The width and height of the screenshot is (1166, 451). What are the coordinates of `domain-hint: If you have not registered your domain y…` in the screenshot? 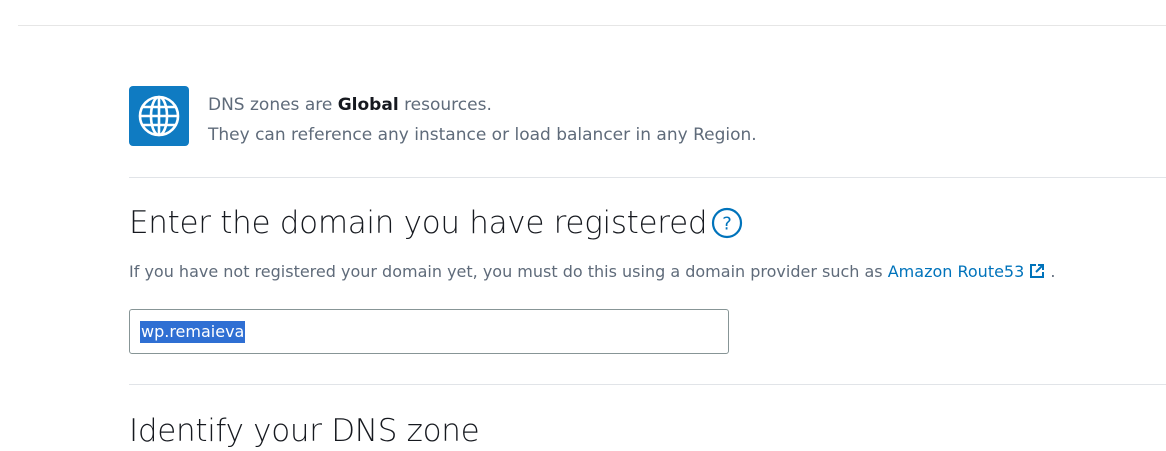 It's located at (592, 271).